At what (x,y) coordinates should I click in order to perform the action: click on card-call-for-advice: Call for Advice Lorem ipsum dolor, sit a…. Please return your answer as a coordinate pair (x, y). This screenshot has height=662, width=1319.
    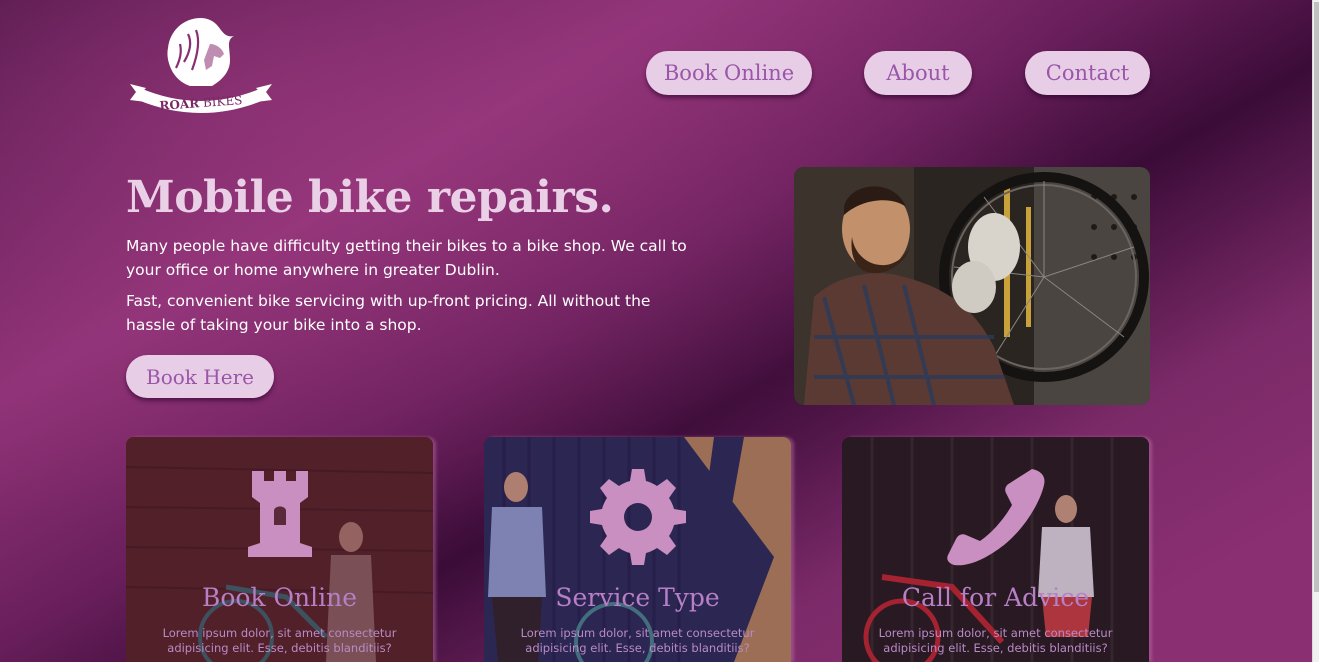
    Looking at the image, I should click on (995, 549).